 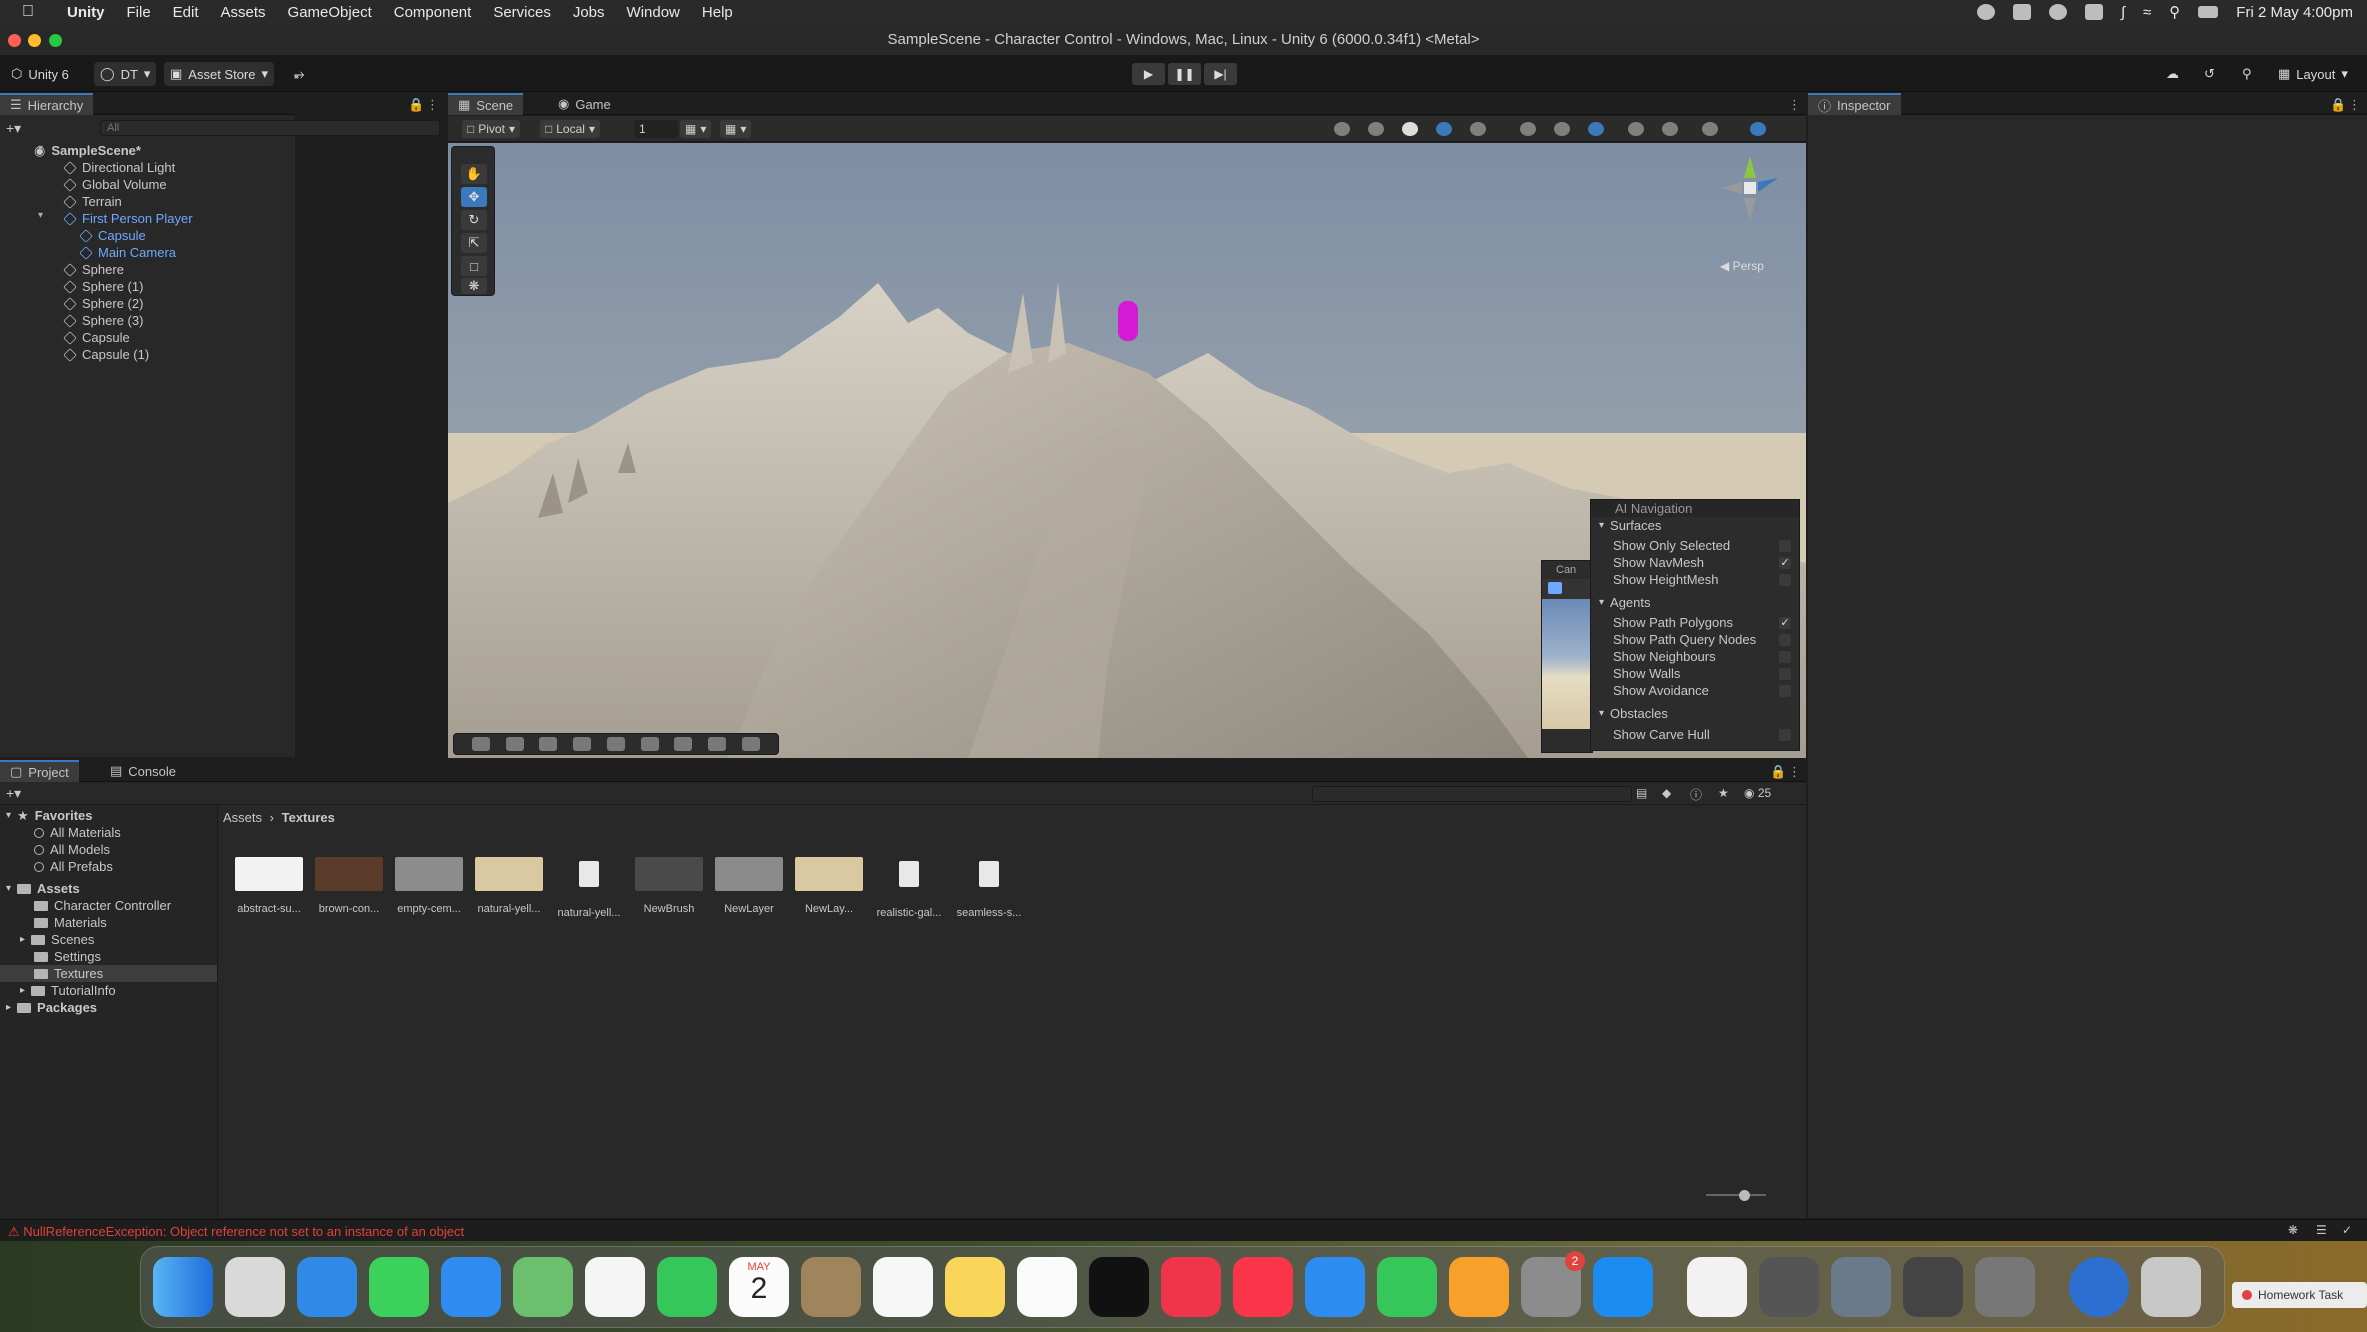 I want to click on hierarchy-row: Global Volume, so click(x=147, y=184).